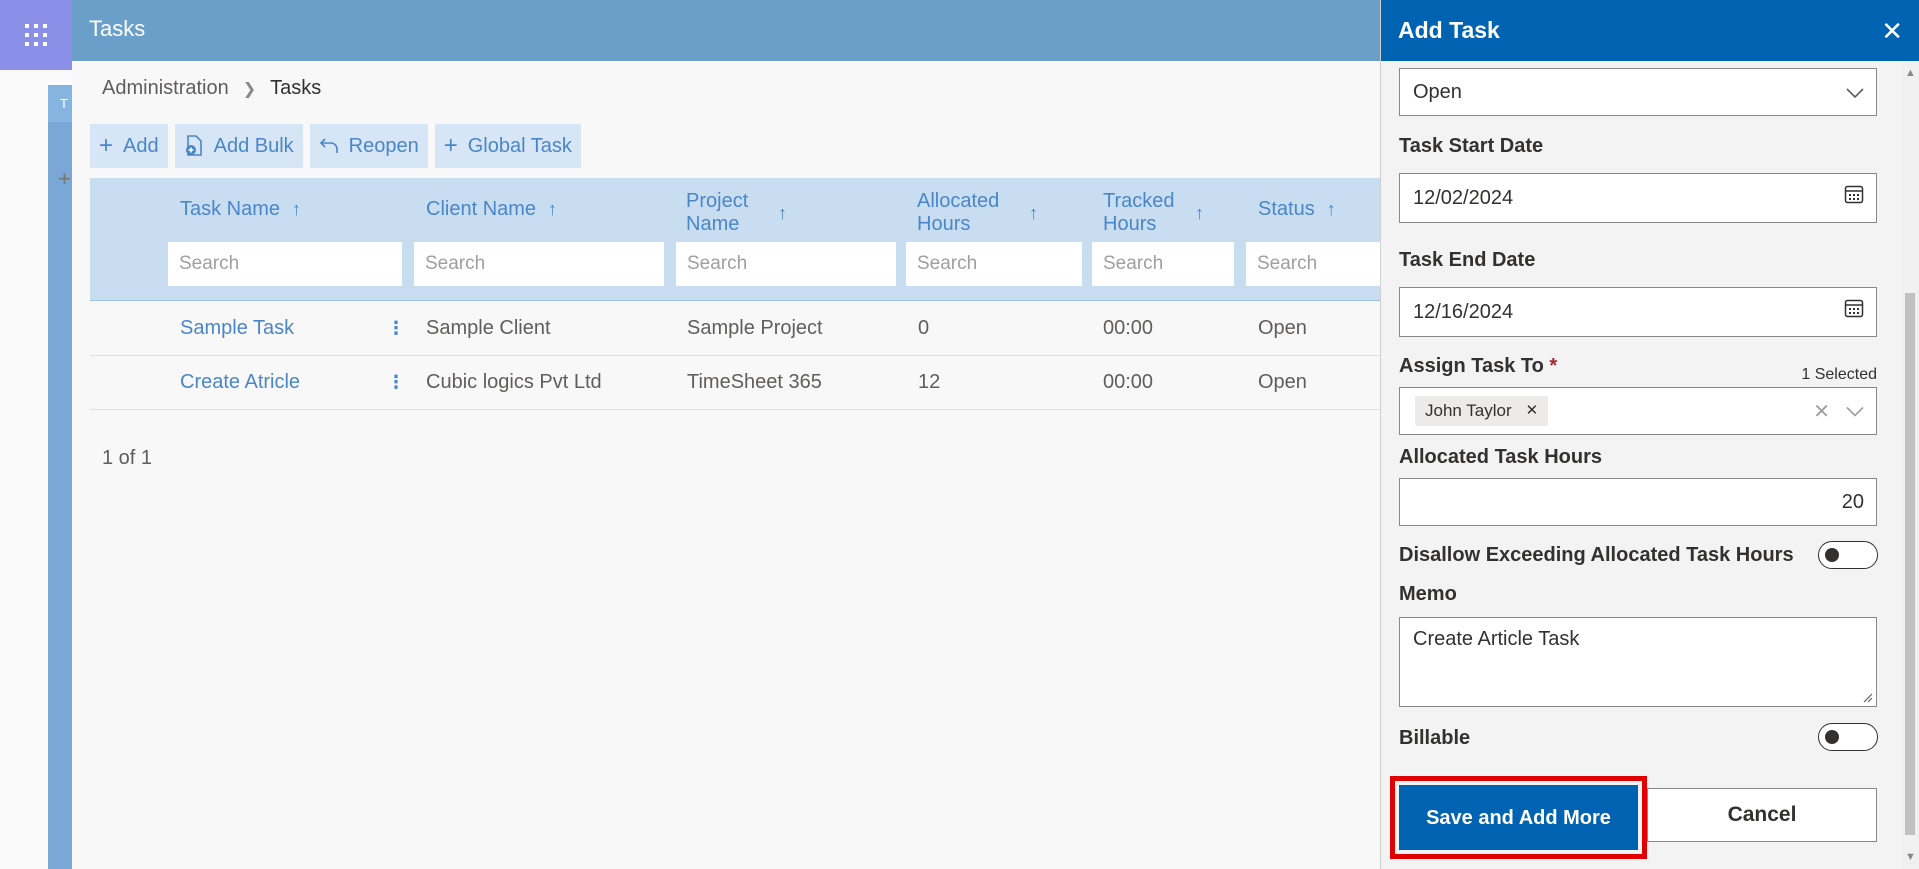 Image resolution: width=1919 pixels, height=869 pixels. What do you see at coordinates (754, 382) in the screenshot?
I see `project-name-cell: TimeSheet 365` at bounding box center [754, 382].